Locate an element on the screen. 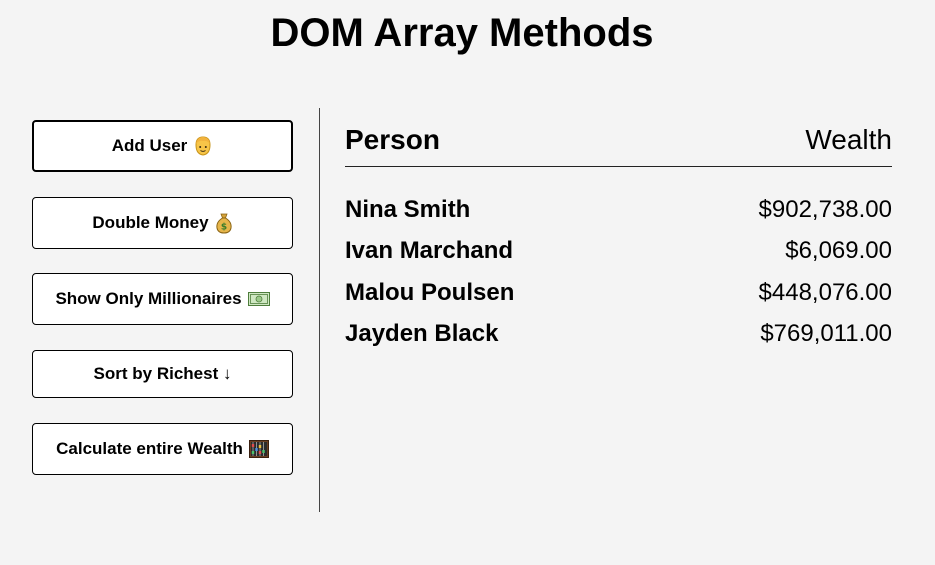  abacus-icon is located at coordinates (258, 449).